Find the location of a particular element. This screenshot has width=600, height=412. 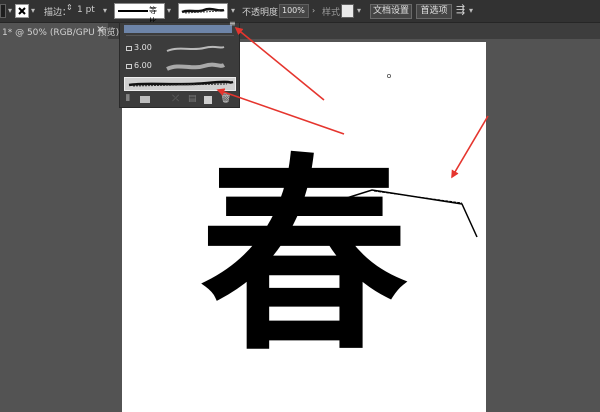

remove-brush-stroke-icon: ⤫ is located at coordinates (175, 99).